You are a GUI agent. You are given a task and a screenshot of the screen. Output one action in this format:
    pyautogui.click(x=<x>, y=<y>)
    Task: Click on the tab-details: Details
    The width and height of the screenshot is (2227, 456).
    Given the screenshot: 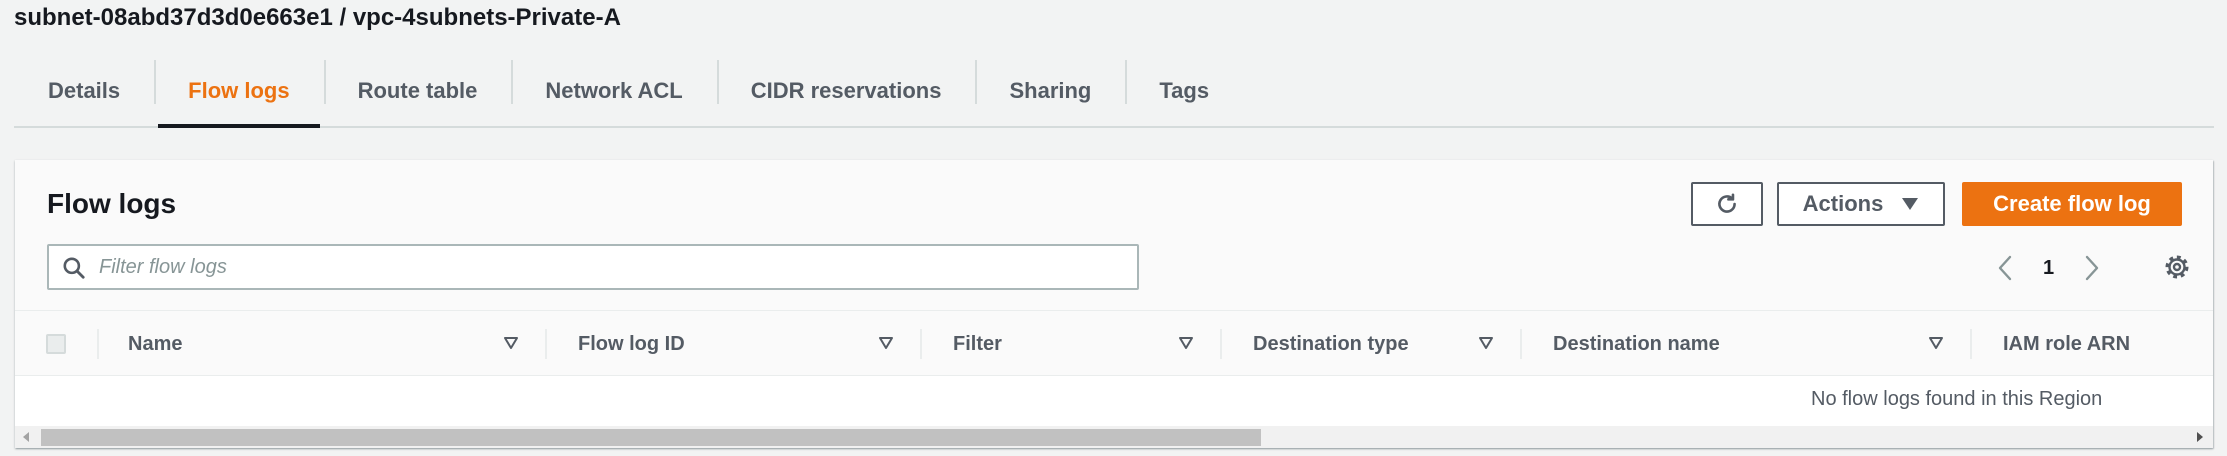 What is the action you would take?
    pyautogui.click(x=84, y=91)
    